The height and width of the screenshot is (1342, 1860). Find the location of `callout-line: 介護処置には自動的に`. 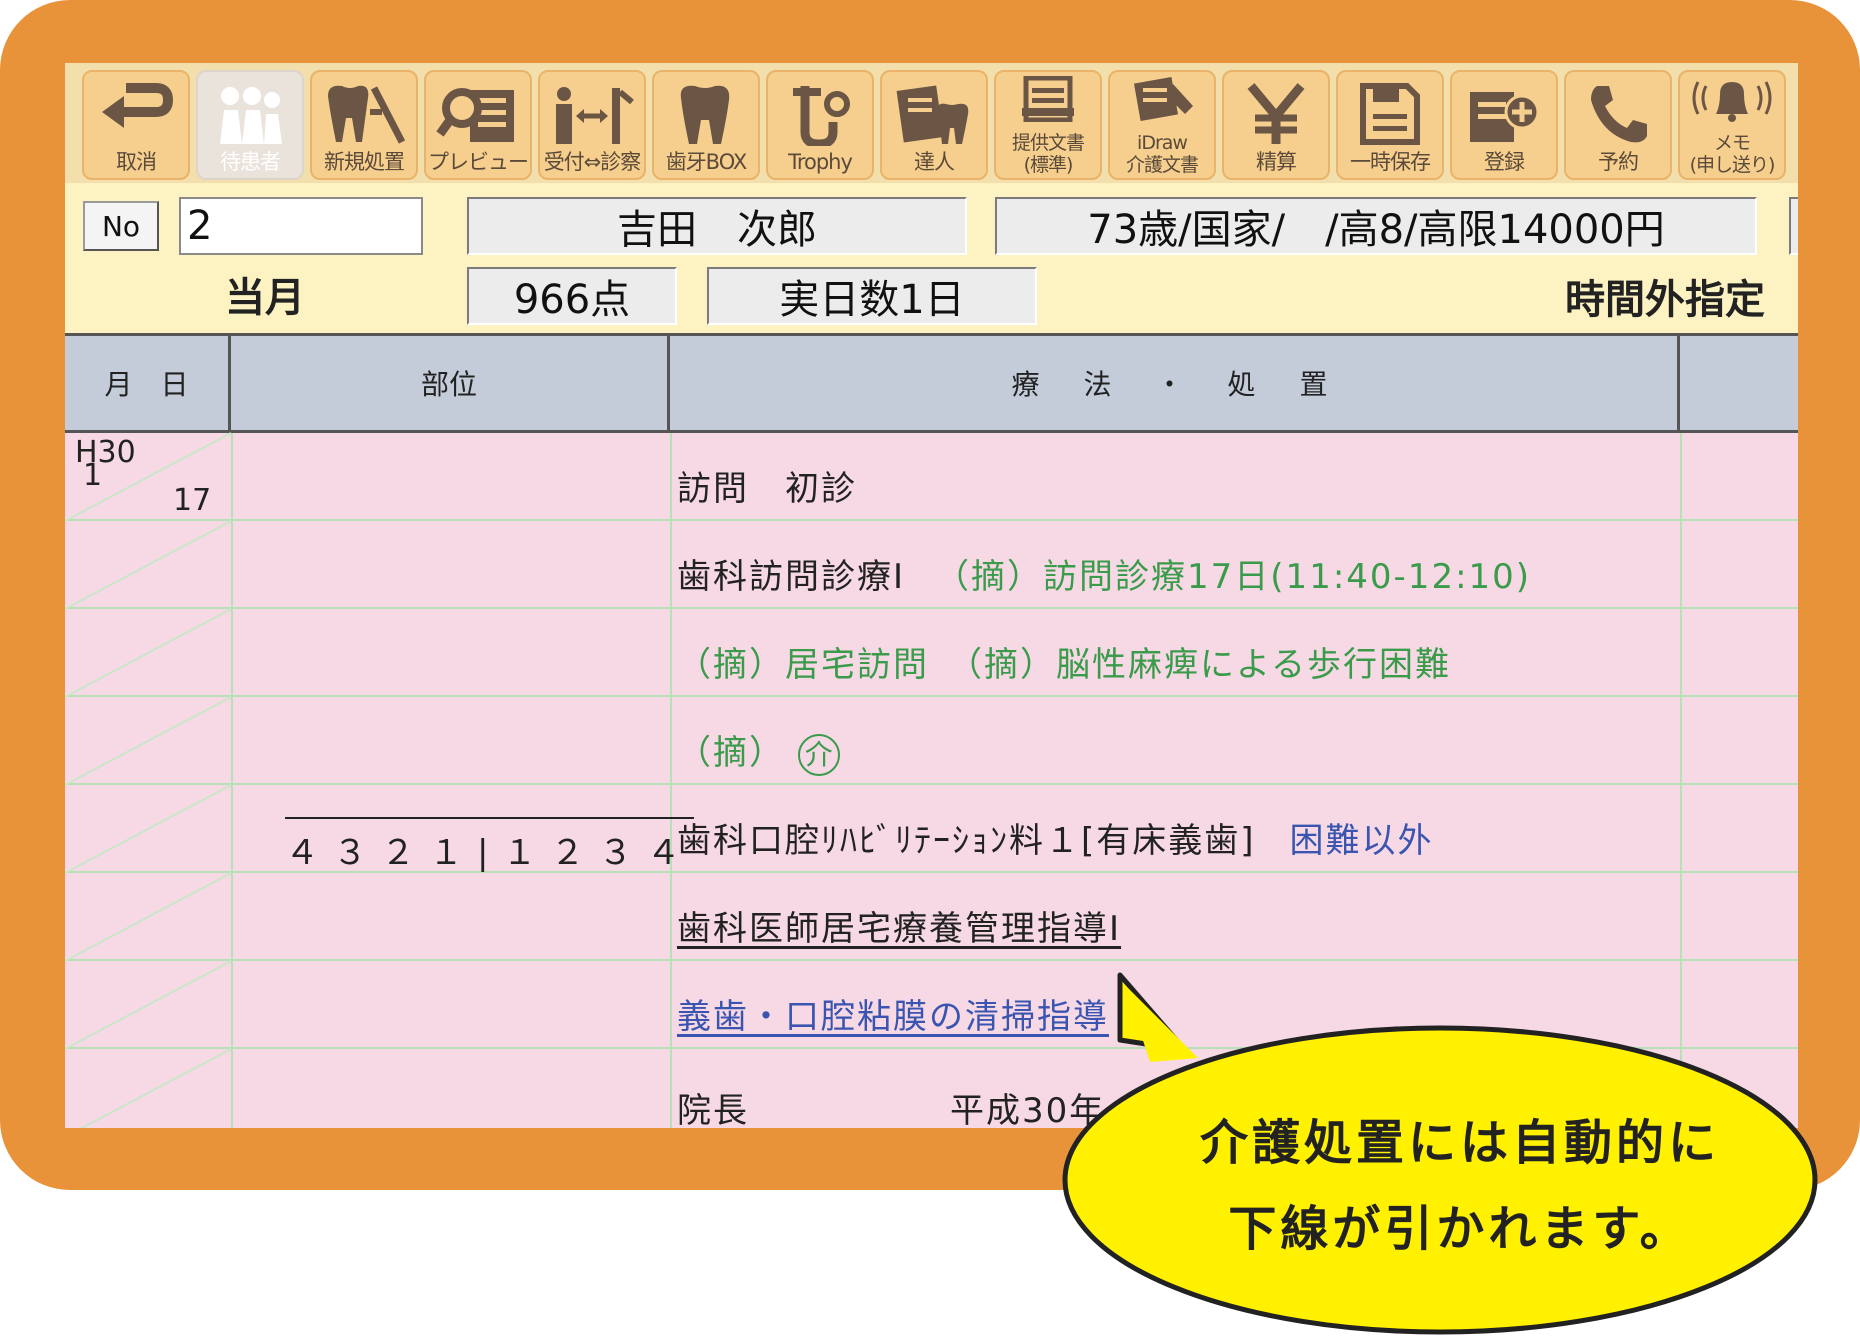

callout-line: 介護処置には自動的に is located at coordinates (1459, 1143).